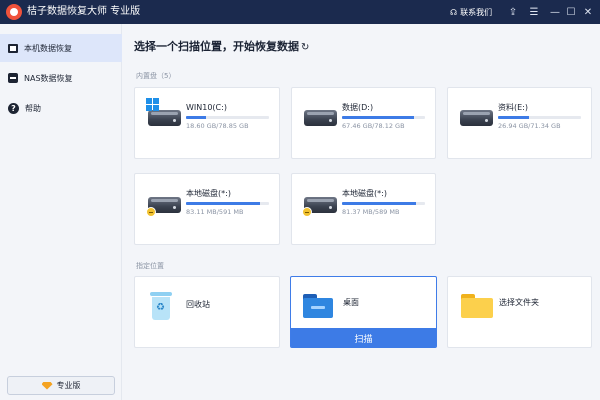 The width and height of the screenshot is (600, 400). Describe the element at coordinates (519, 312) in the screenshot. I see `location-card-choose-folder: 选择文件夹` at that location.